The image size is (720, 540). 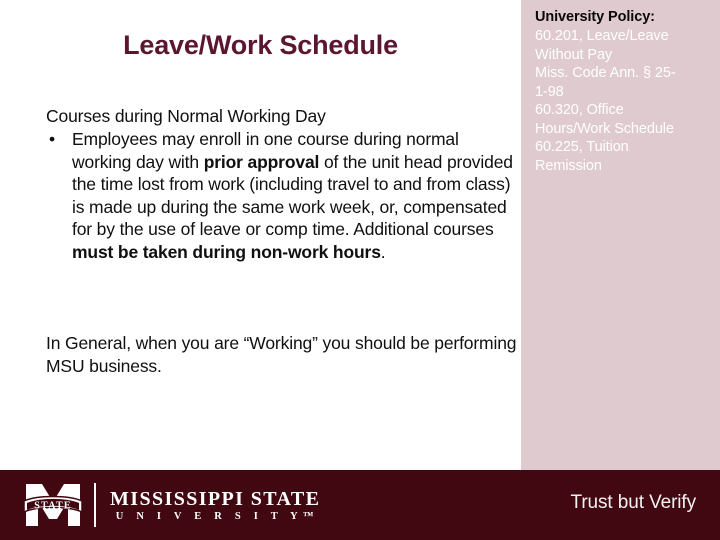 What do you see at coordinates (582, 147) in the screenshot?
I see `policy-line: 60.225, Tuition` at bounding box center [582, 147].